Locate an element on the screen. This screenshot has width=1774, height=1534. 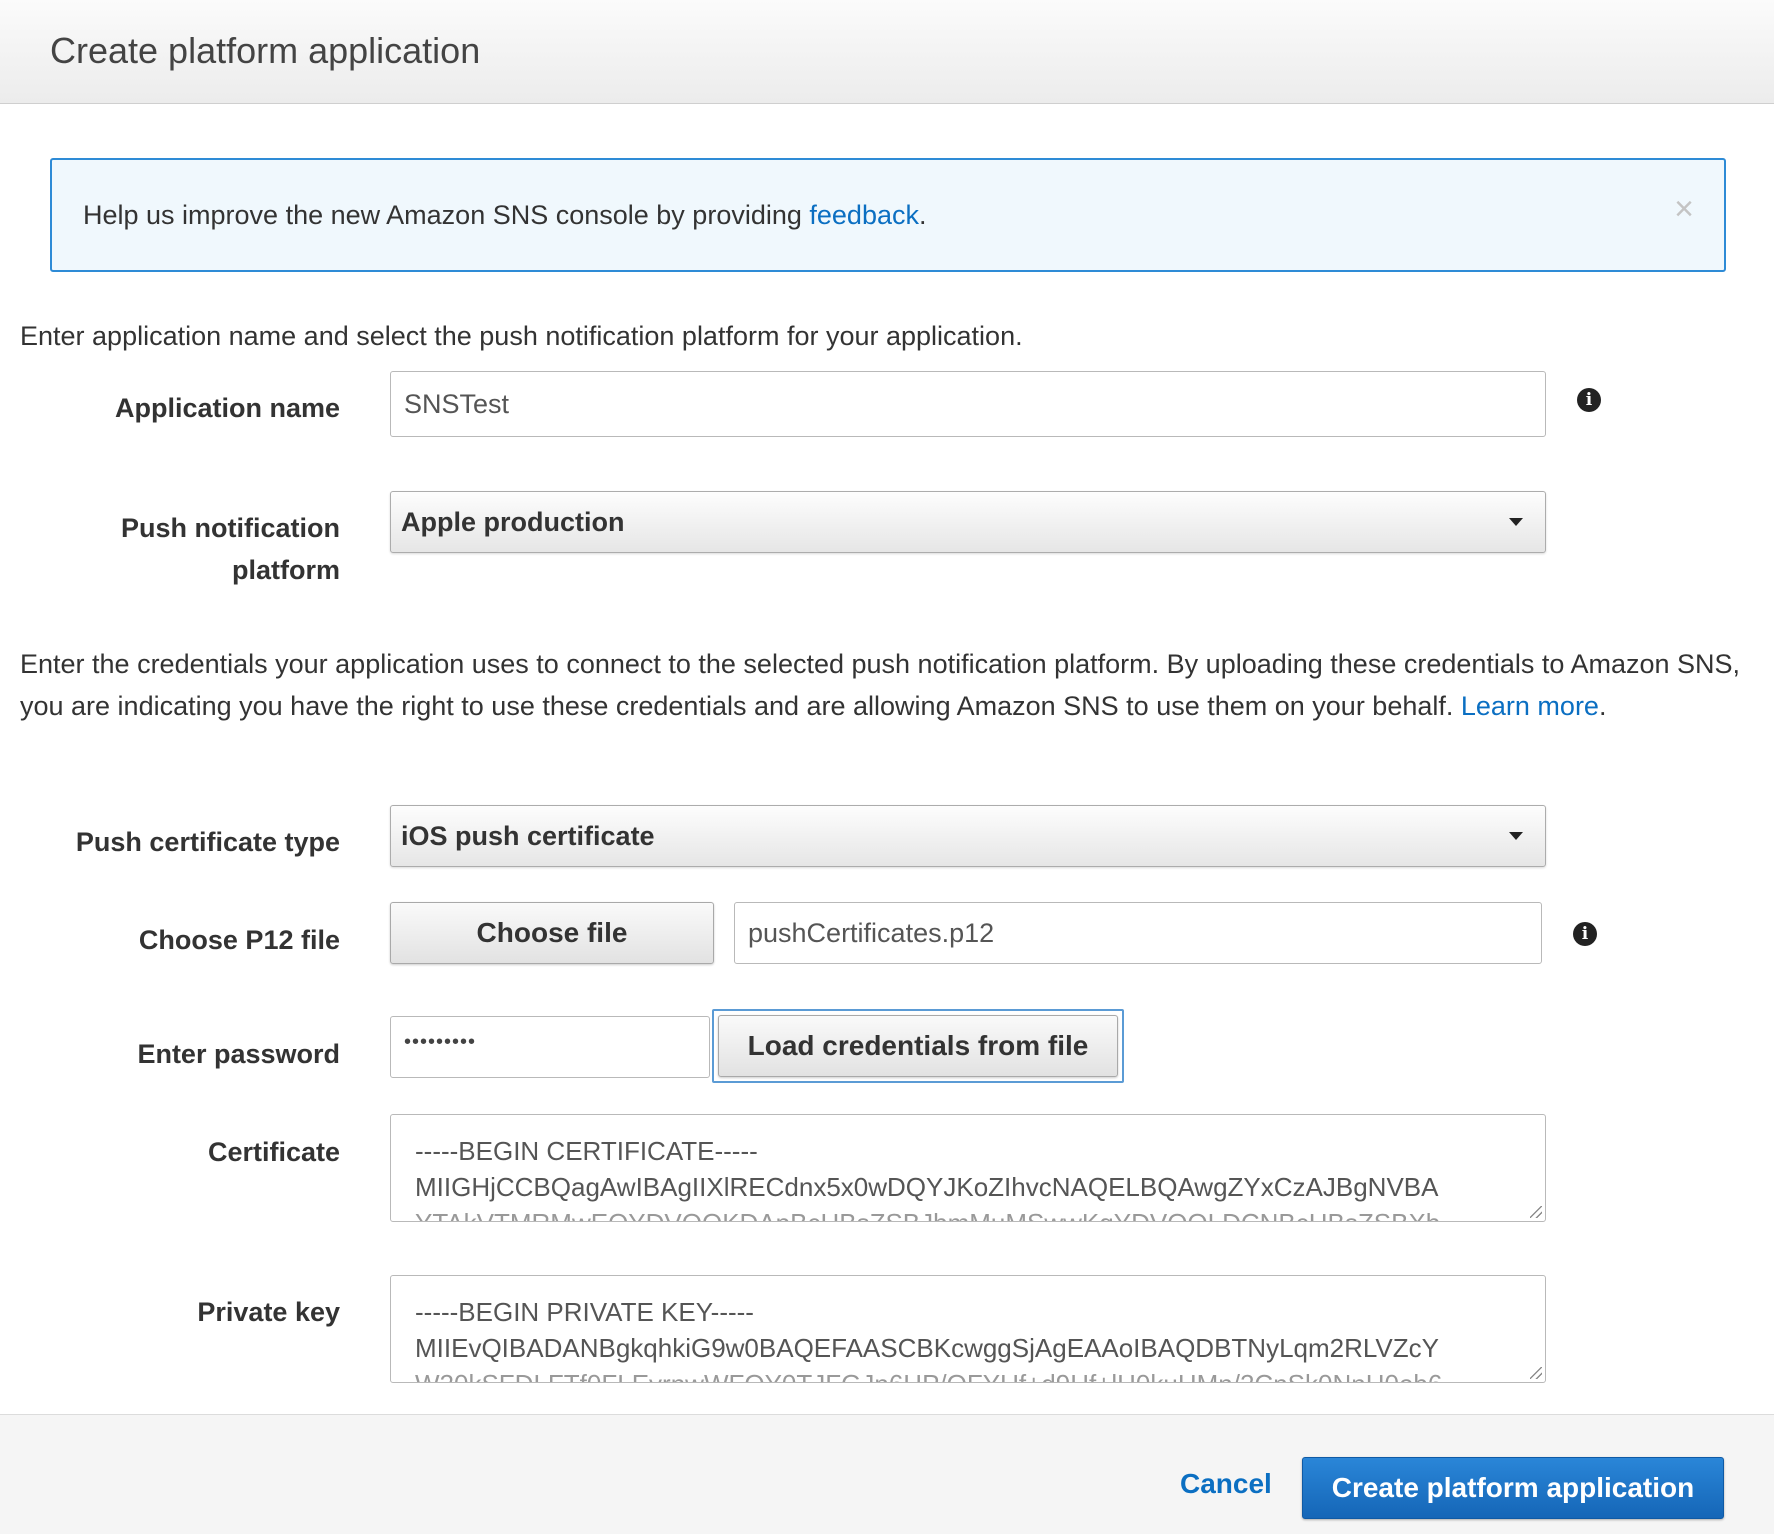
platform-select: Apple production is located at coordinates (968, 522).